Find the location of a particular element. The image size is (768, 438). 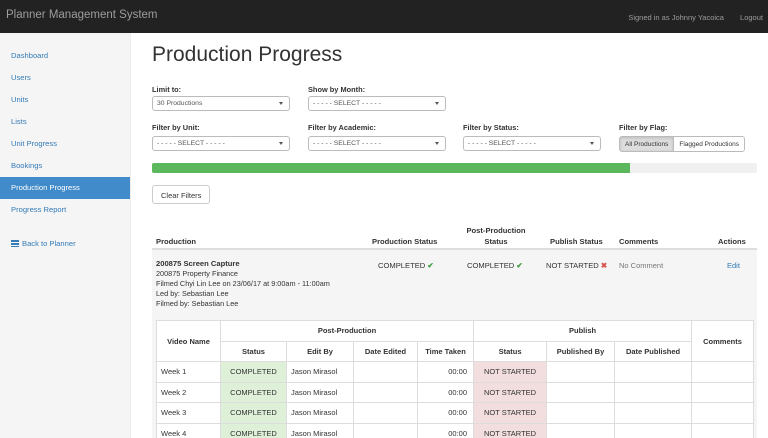

month-label: Show by Month: is located at coordinates (337, 89).